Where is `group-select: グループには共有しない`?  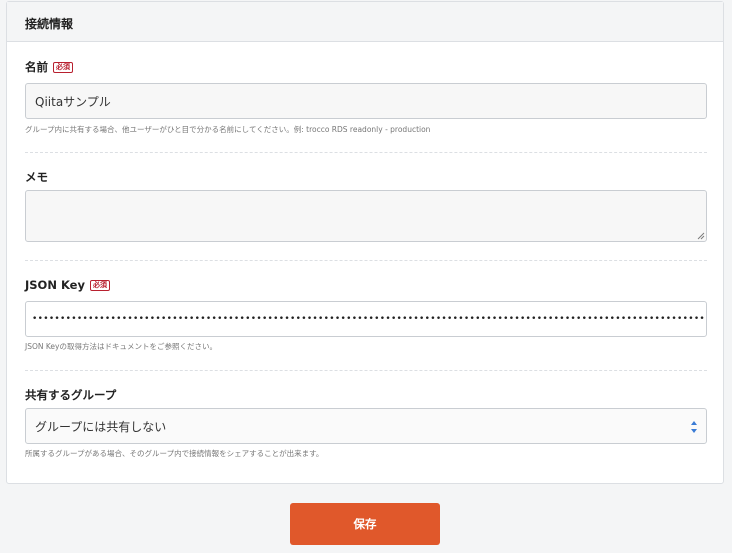 group-select: グループには共有しない is located at coordinates (366, 426).